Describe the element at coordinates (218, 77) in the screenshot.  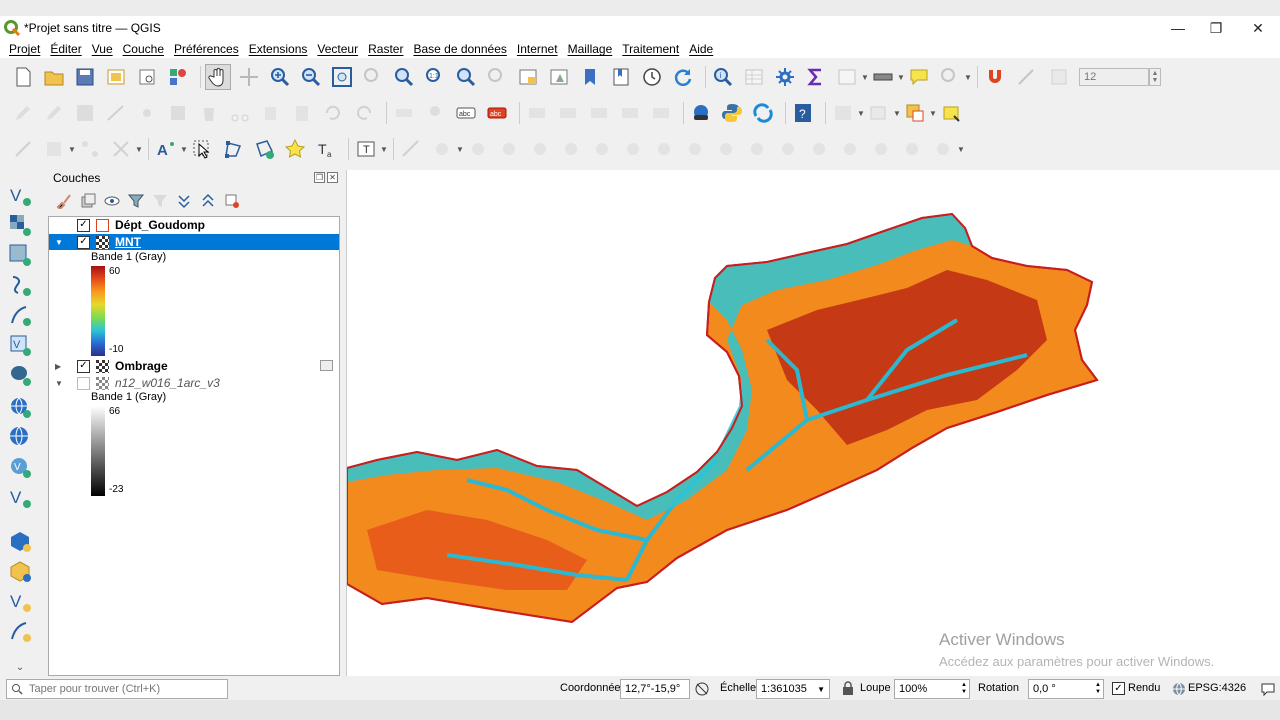
I see `pan-map-button` at that location.